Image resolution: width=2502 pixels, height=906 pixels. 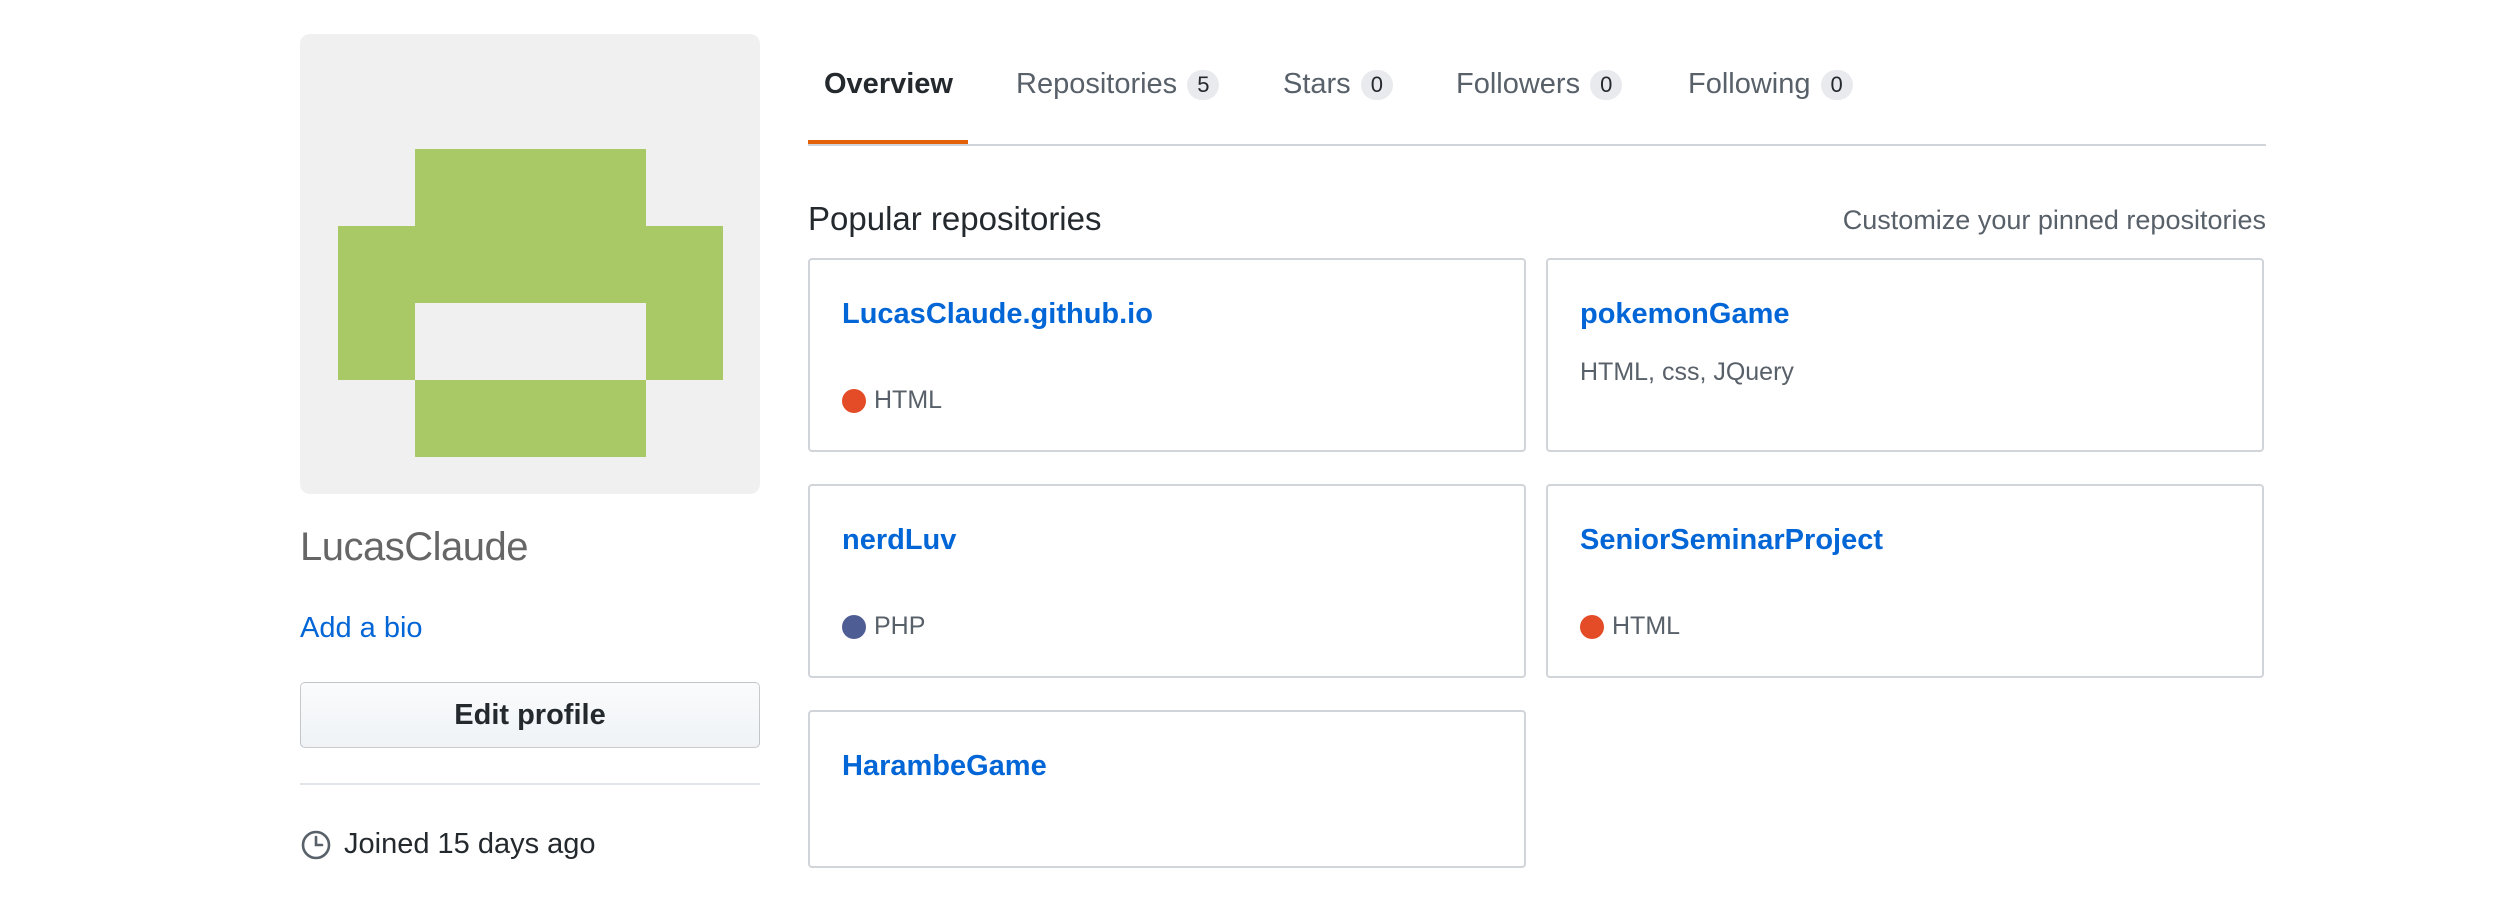 What do you see at coordinates (1687, 372) in the screenshot?
I see `repo-description: HTML, css, JQuery` at bounding box center [1687, 372].